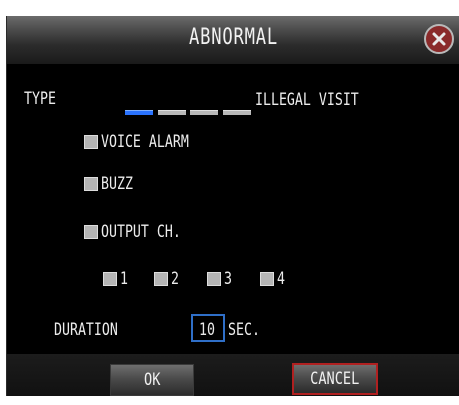 This screenshot has width=459, height=405. I want to click on title-bar: ABNORMAL, so click(233, 40).